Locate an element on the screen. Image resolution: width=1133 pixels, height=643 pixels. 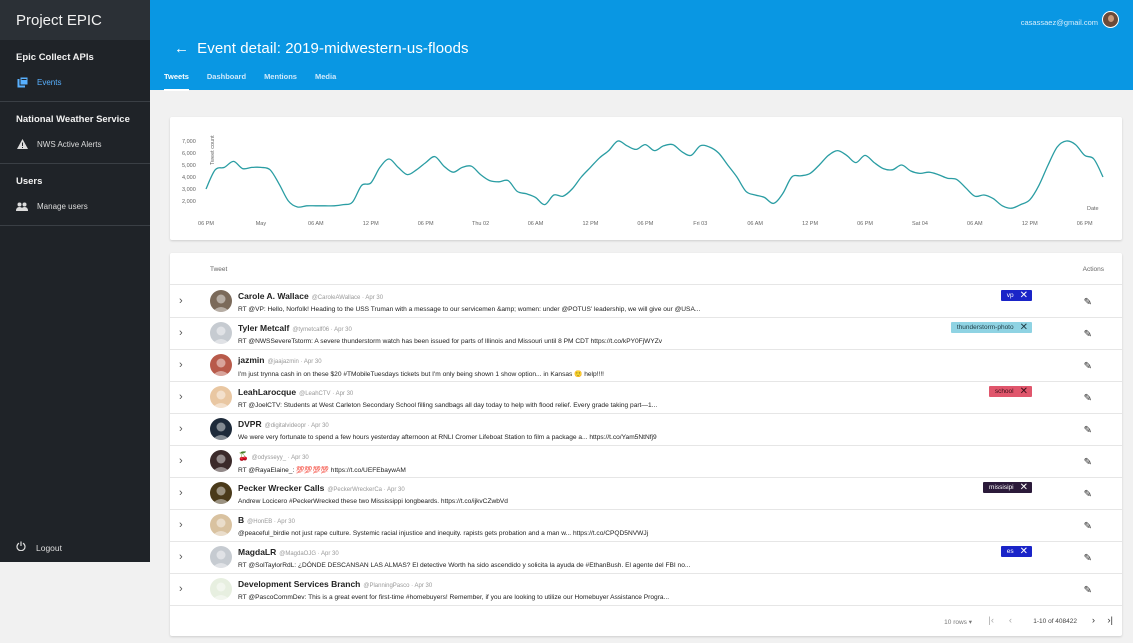
page-title-text: Event detail: 2019-midwestern-us-floods is located at coordinates (333, 48).